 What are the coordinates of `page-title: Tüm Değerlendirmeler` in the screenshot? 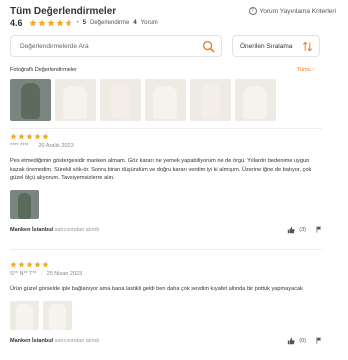 It's located at (63, 11).